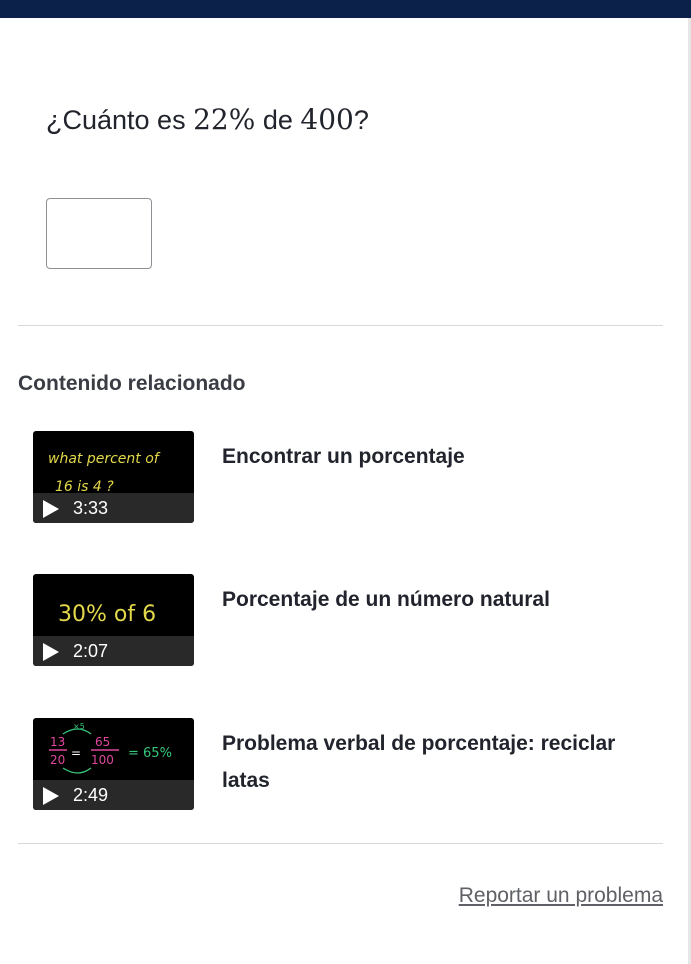 The height and width of the screenshot is (964, 691). What do you see at coordinates (91, 508) in the screenshot?
I see `video-duration: 3:33` at bounding box center [91, 508].